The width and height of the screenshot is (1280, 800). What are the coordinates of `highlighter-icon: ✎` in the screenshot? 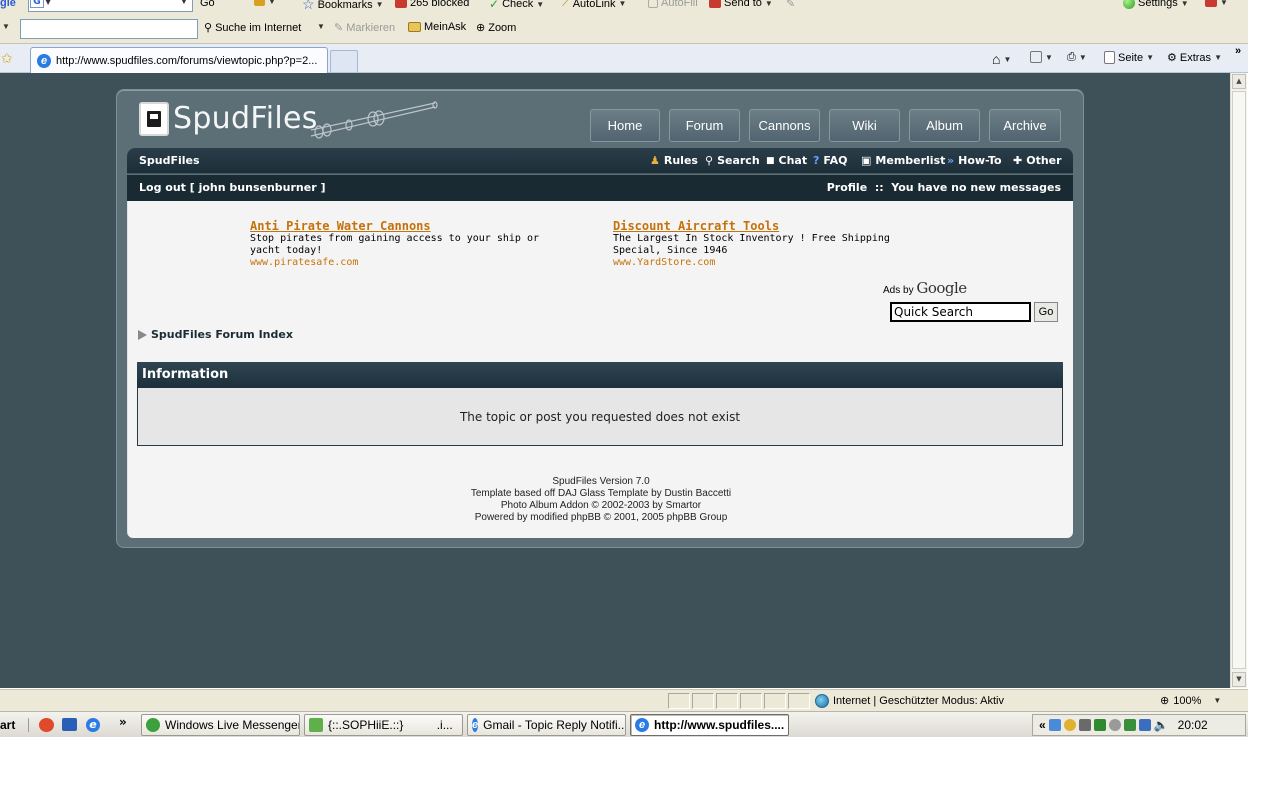 It's located at (339, 28).